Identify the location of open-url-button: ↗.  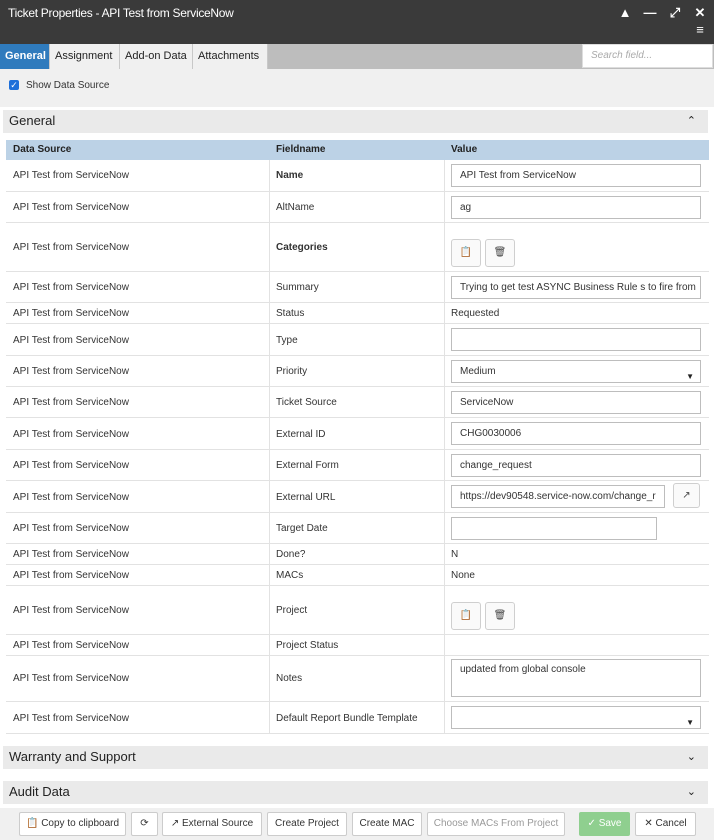
(686, 495).